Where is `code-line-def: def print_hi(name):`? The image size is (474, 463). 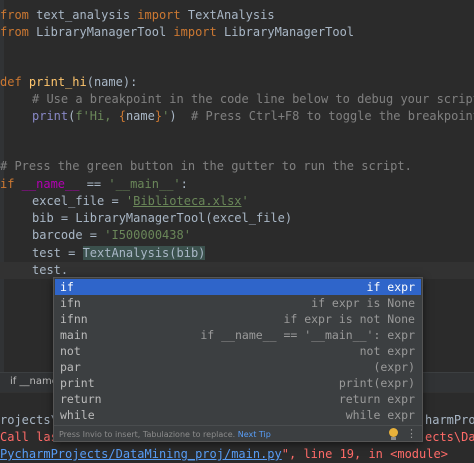 code-line-def: def print_hi(name): is located at coordinates (68, 82).